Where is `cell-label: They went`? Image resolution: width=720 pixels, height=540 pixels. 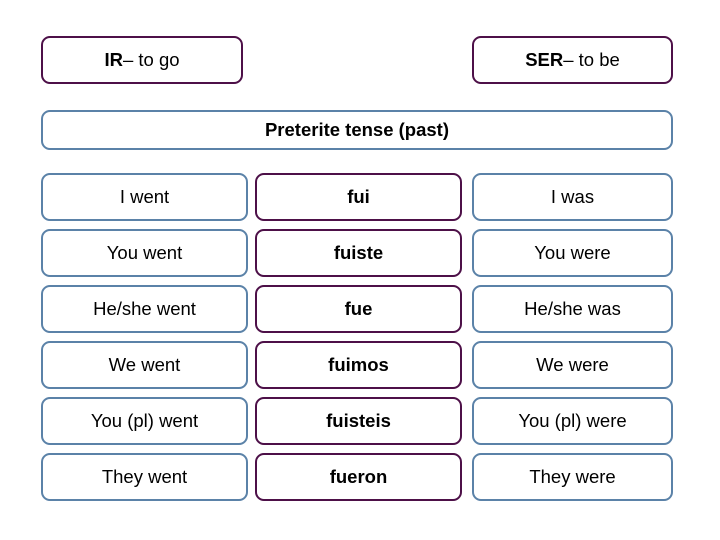
cell-label: They went is located at coordinates (144, 476).